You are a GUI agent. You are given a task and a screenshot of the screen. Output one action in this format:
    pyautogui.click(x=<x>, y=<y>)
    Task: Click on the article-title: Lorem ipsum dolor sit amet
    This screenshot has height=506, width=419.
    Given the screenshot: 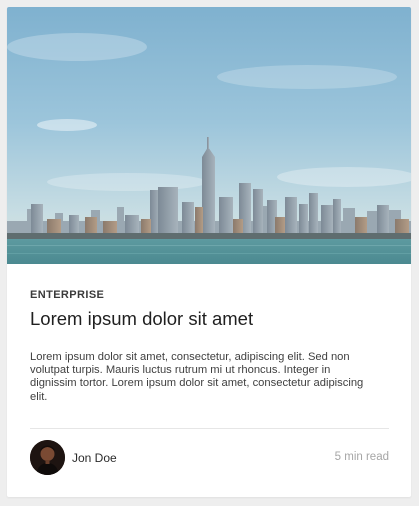 What is the action you would take?
    pyautogui.click(x=141, y=319)
    